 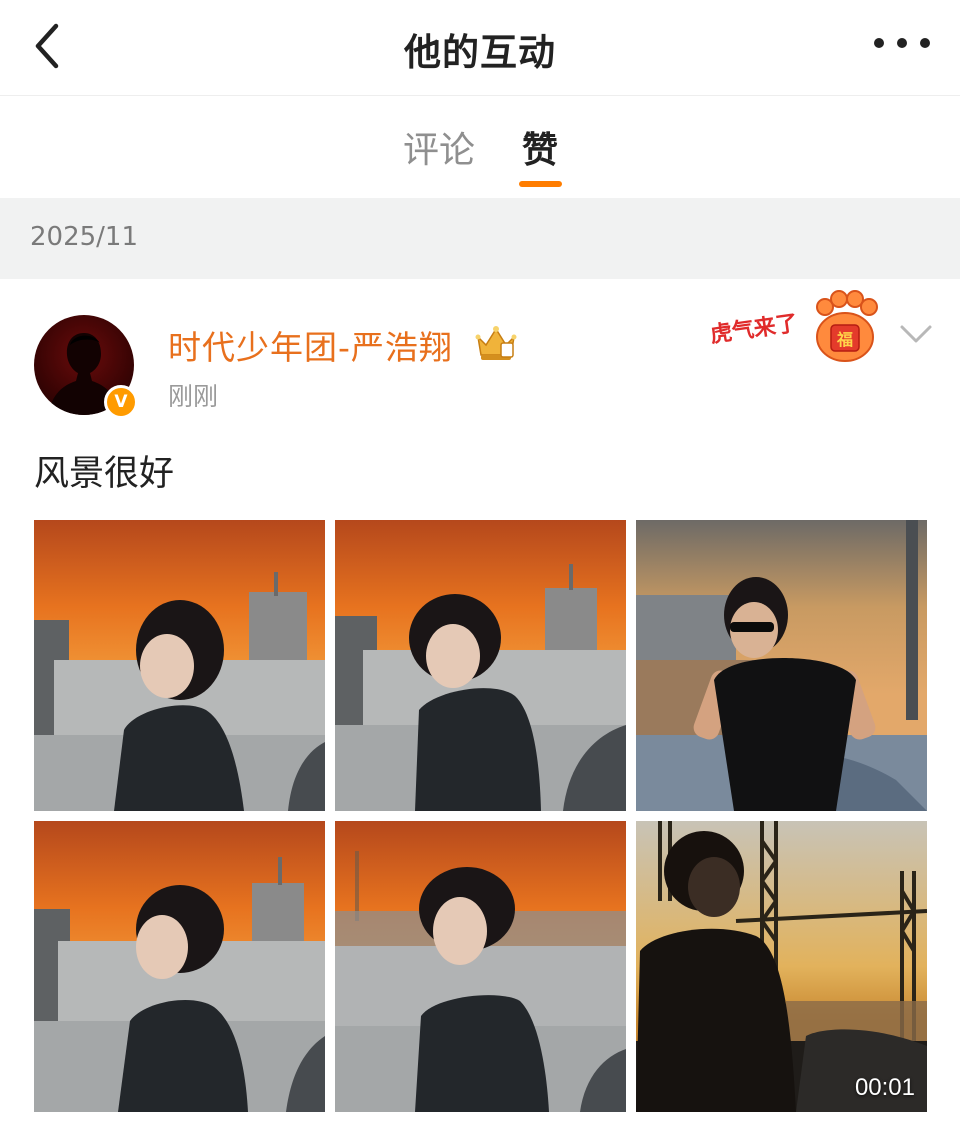 I want to click on pendant-text: 虎气来了, so click(x=754, y=329).